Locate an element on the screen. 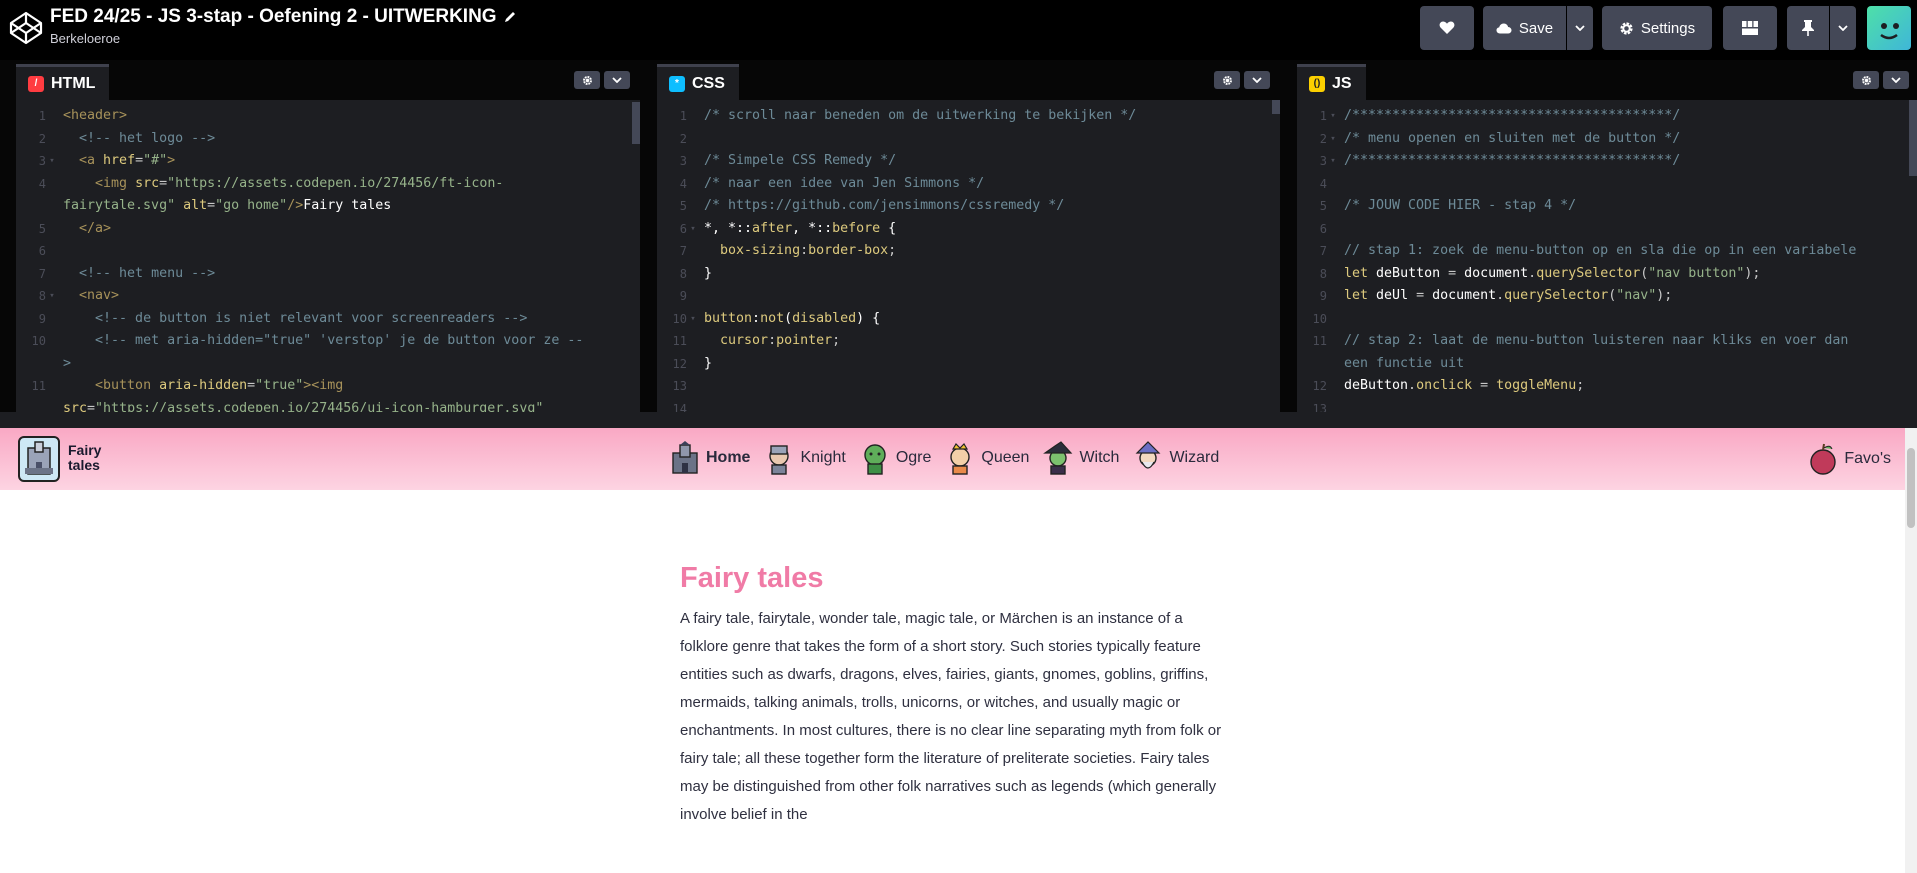 This screenshot has width=1917, height=873. html-code-line: > is located at coordinates (328, 364).